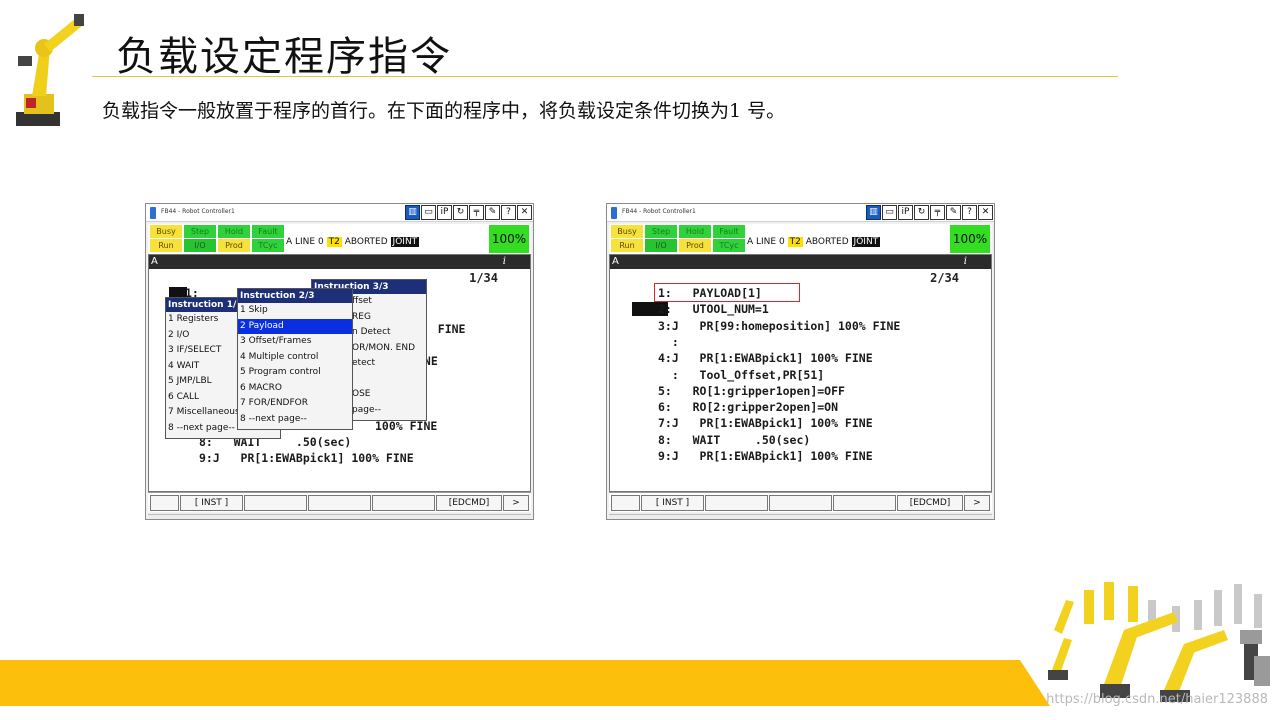 The image size is (1280, 720). What do you see at coordinates (1159, 642) in the screenshot?
I see `robot-group-illustration` at bounding box center [1159, 642].